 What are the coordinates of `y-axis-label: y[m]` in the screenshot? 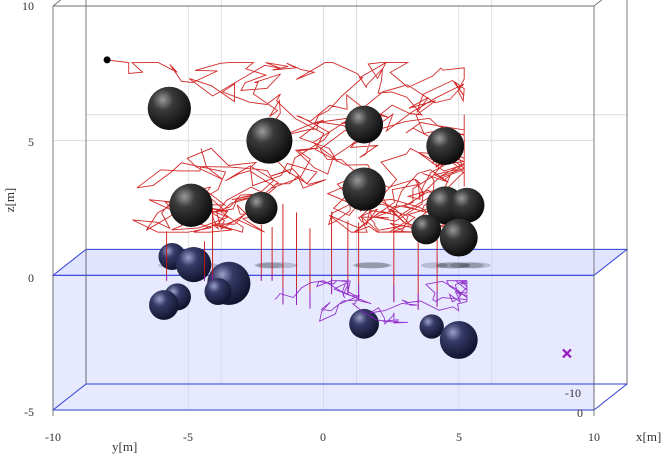 It's located at (124, 446).